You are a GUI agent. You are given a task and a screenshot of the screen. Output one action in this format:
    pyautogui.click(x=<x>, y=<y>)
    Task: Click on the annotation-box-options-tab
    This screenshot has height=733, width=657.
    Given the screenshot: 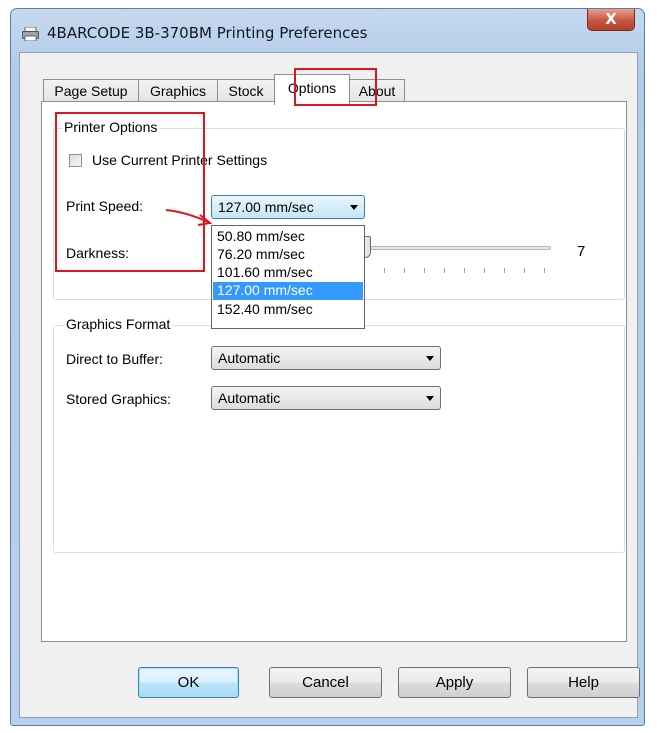 What is the action you would take?
    pyautogui.click(x=335, y=87)
    